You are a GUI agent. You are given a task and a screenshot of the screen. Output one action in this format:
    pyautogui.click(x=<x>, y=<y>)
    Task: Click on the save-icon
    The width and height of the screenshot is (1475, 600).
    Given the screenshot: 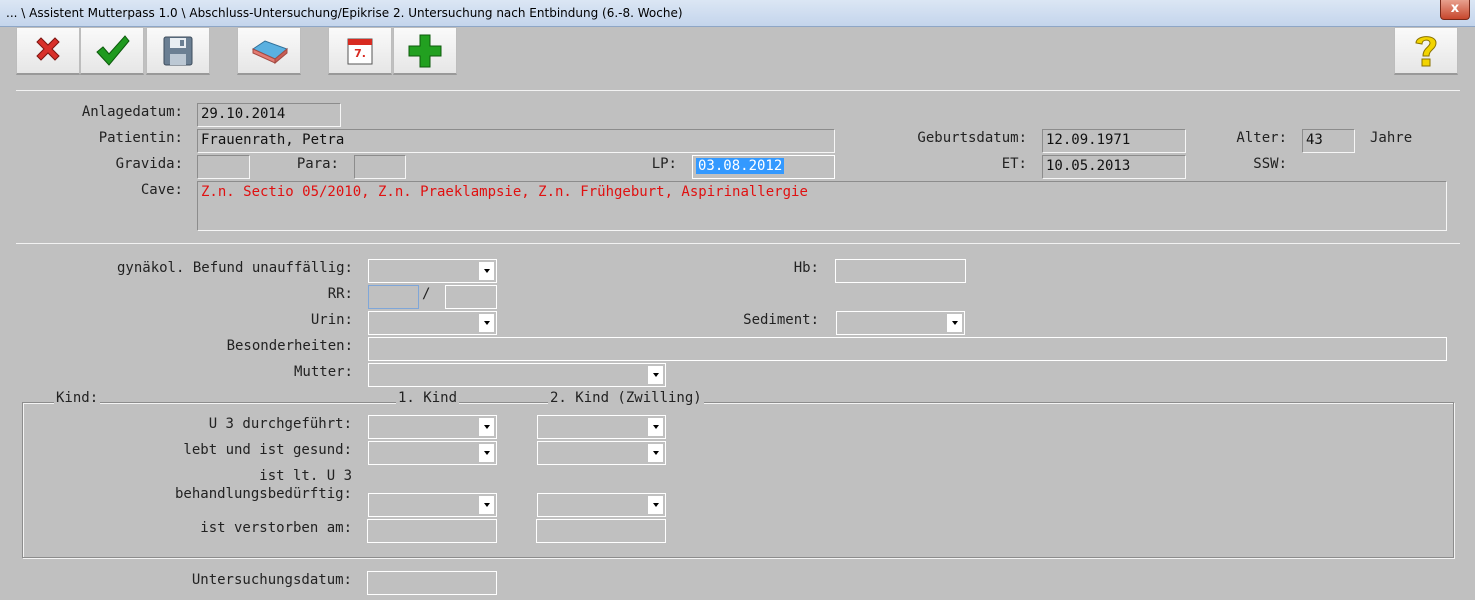 What is the action you would take?
    pyautogui.click(x=178, y=50)
    